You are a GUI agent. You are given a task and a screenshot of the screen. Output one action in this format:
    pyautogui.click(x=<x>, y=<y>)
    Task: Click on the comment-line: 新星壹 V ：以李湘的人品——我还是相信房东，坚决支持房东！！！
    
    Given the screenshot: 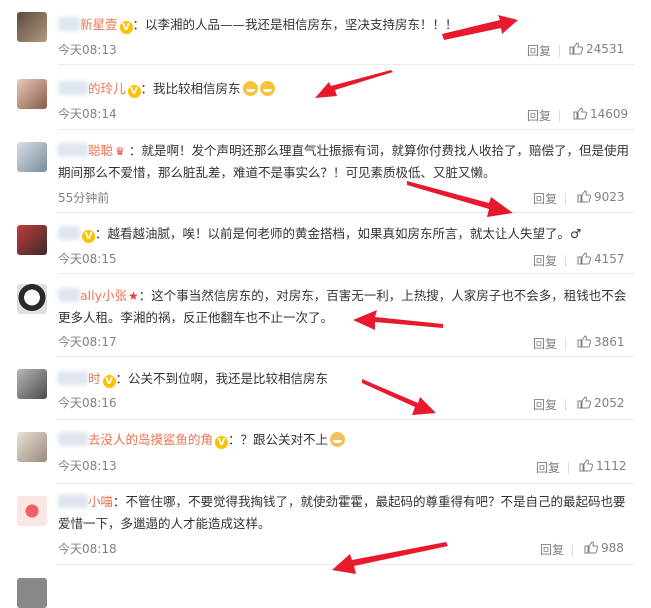 What is the action you would take?
    pyautogui.click(x=346, y=25)
    